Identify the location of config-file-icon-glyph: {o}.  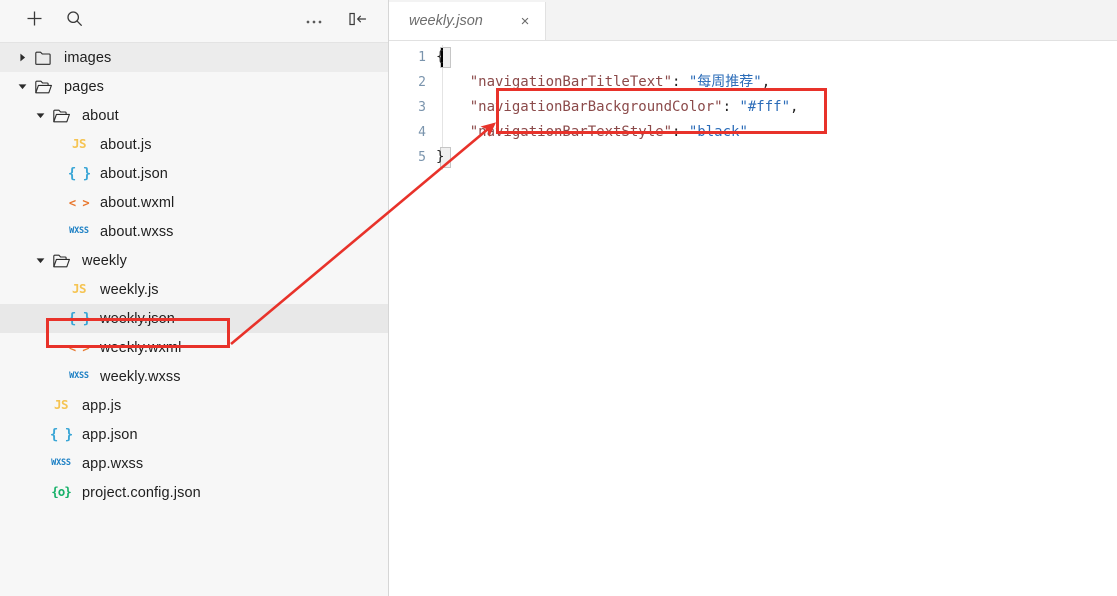
(61, 492).